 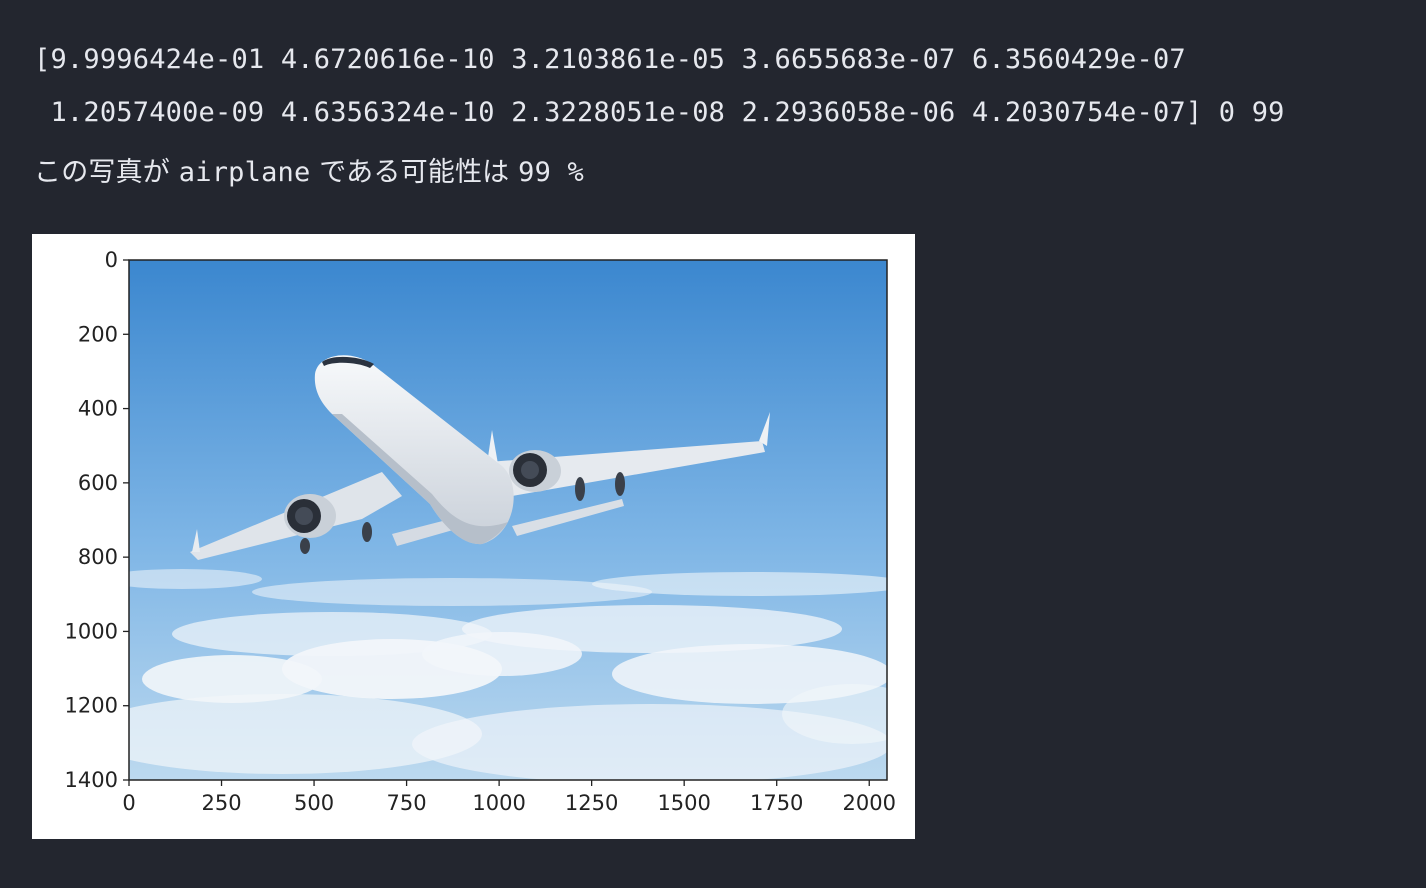 I want to click on y-tick-label: 600, so click(x=98, y=483).